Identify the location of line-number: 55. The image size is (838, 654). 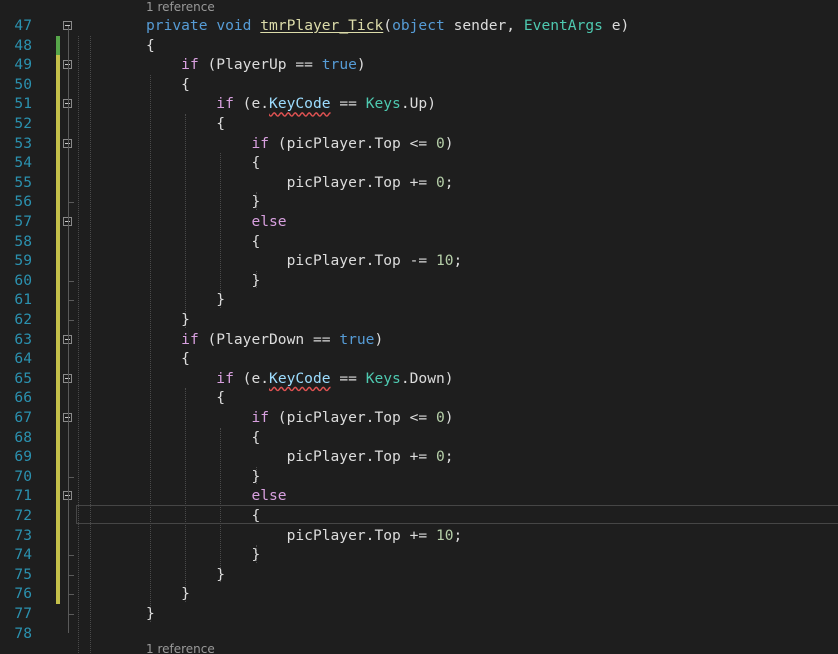
(23, 182).